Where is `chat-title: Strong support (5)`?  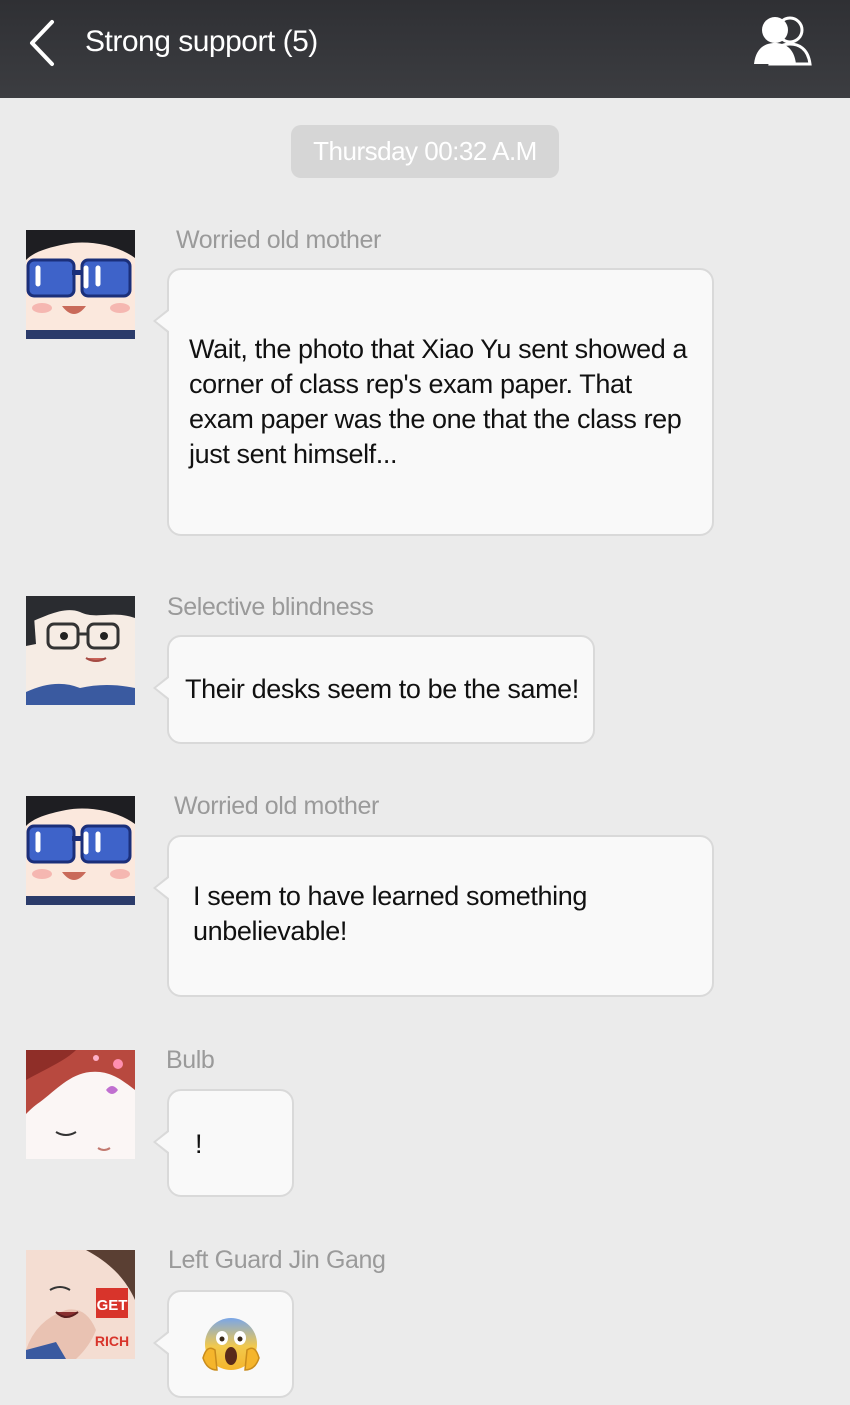 chat-title: Strong support (5) is located at coordinates (201, 41).